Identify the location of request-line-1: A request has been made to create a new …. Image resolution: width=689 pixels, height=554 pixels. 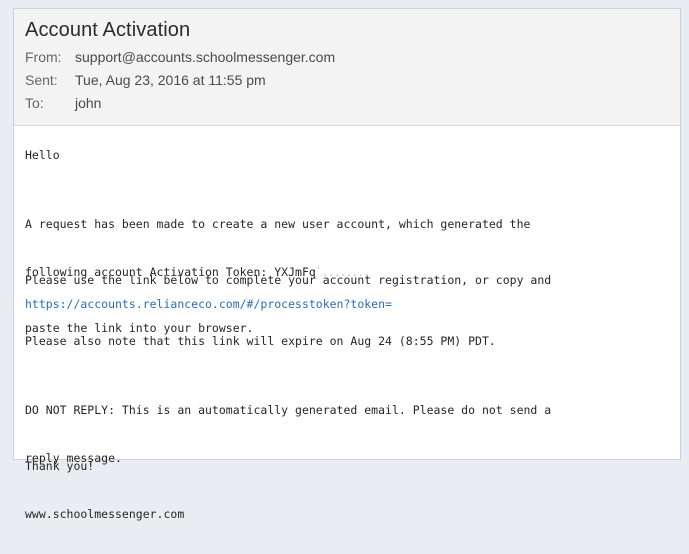
(278, 224).